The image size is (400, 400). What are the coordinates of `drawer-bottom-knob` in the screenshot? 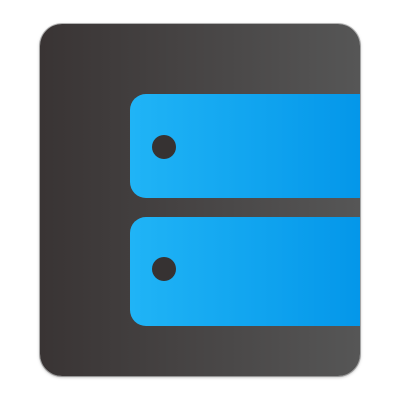 It's located at (164, 269).